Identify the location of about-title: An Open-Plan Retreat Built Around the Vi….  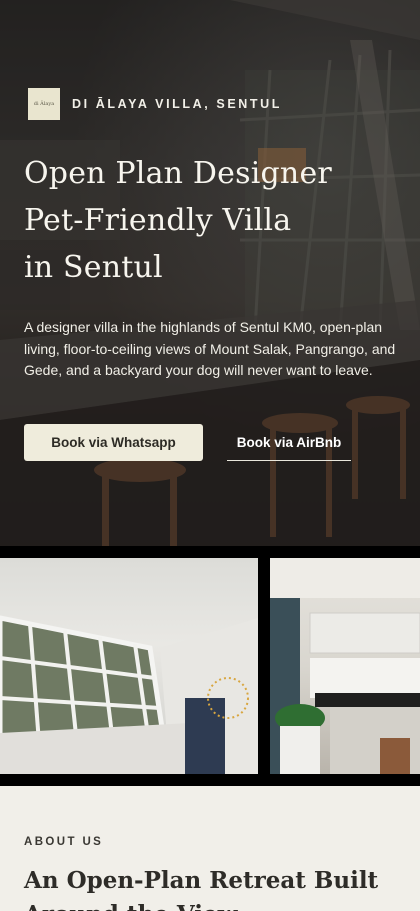
(201, 889).